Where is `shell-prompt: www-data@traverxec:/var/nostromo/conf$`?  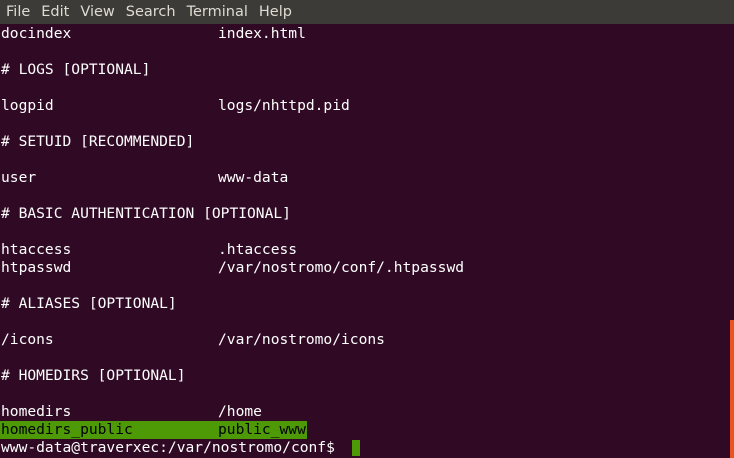 shell-prompt: www-data@traverxec:/var/nostromo/conf$ is located at coordinates (168, 447).